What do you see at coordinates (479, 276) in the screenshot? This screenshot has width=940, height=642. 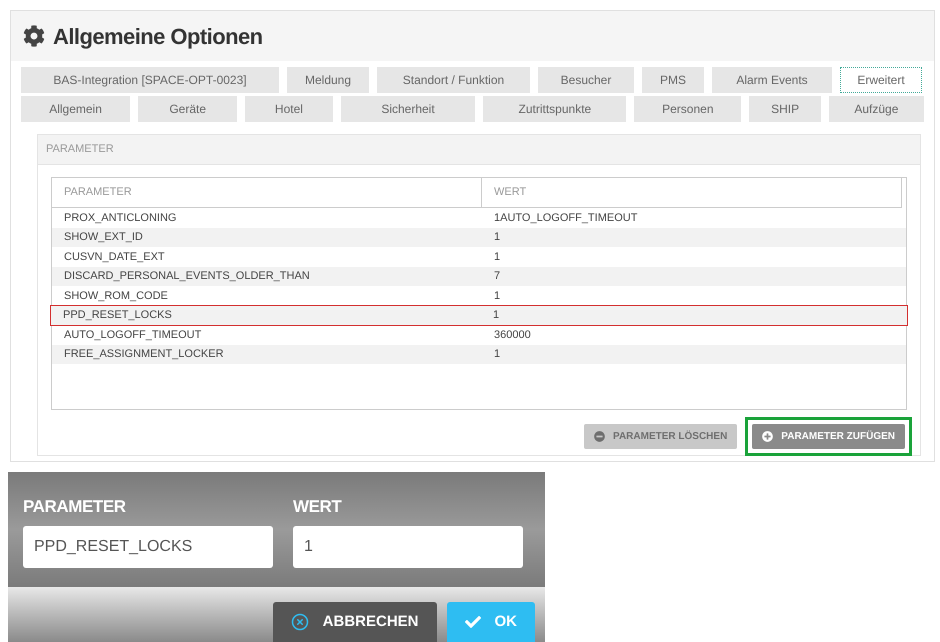 I see `table-row: DISCARD_PERSONAL_EVENTS_OLDER_THAN 7` at bounding box center [479, 276].